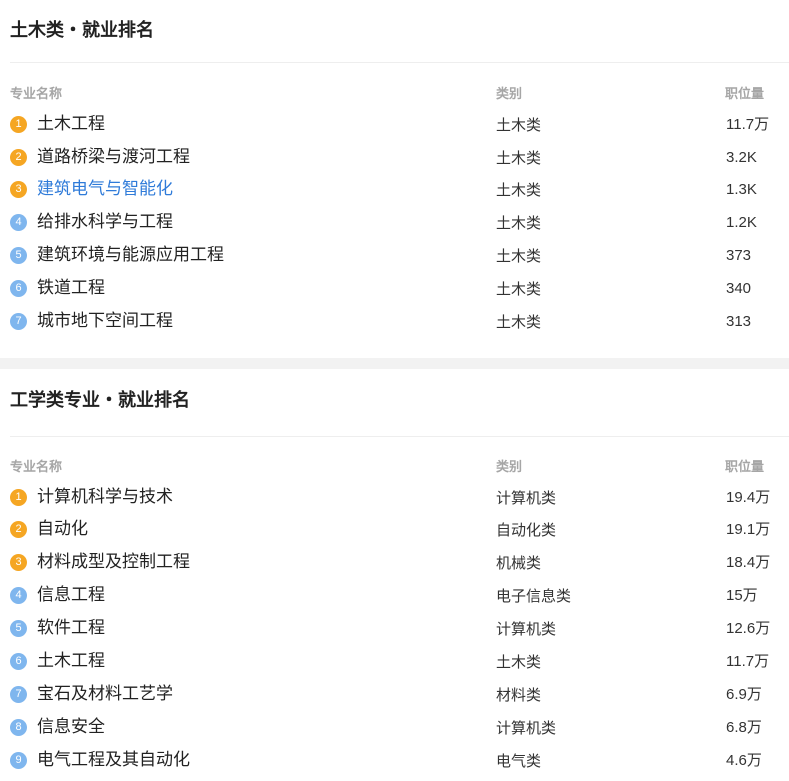  Describe the element at coordinates (394, 727) in the screenshot. I see `table-row: 8 信息安全 计算机类 6.8万` at that location.